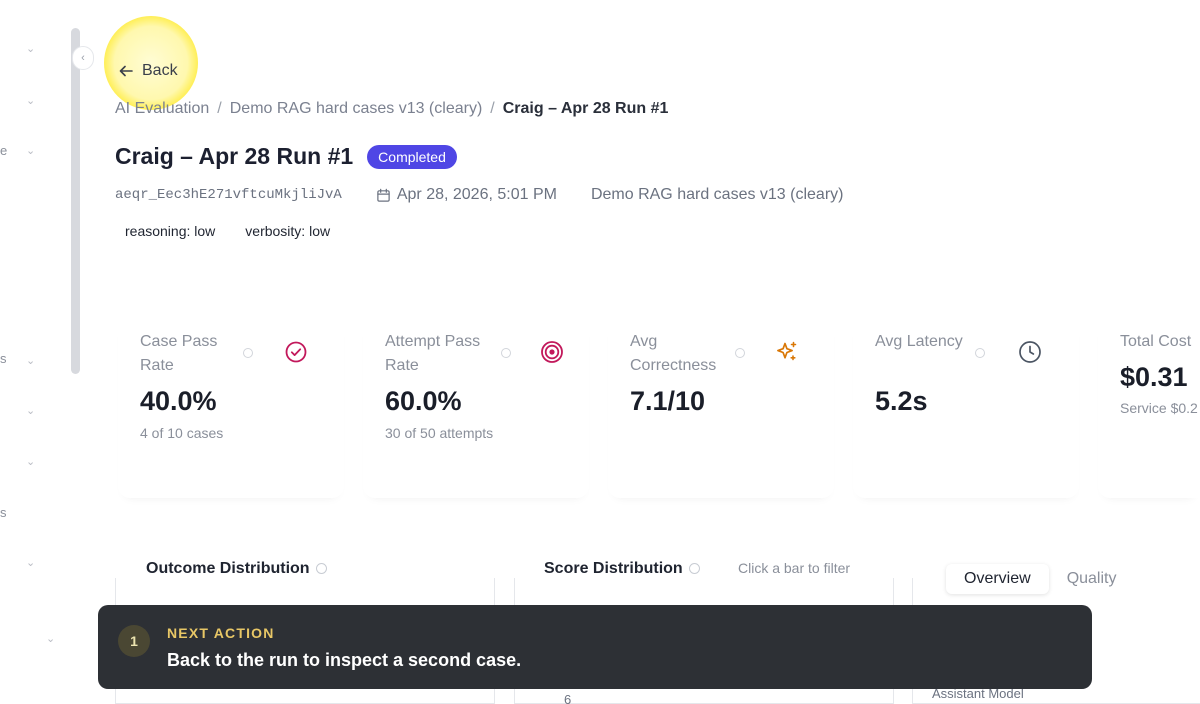  I want to click on outcome-distribution-title: Outcome Distribution, so click(236, 569).